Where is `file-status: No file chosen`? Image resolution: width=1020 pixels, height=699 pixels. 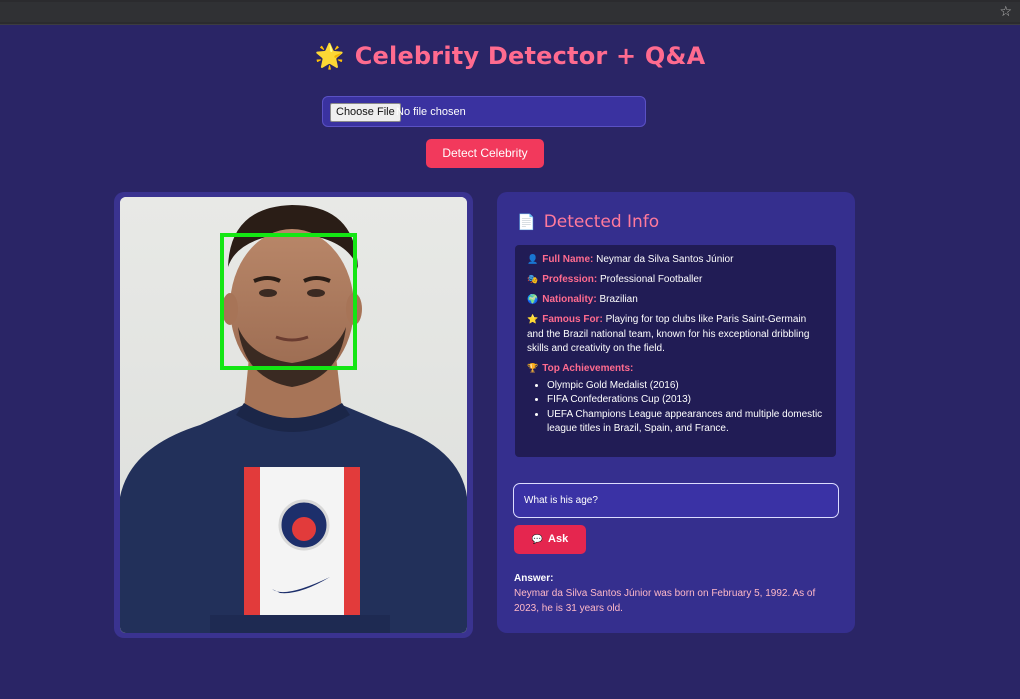 file-status: No file chosen is located at coordinates (431, 112).